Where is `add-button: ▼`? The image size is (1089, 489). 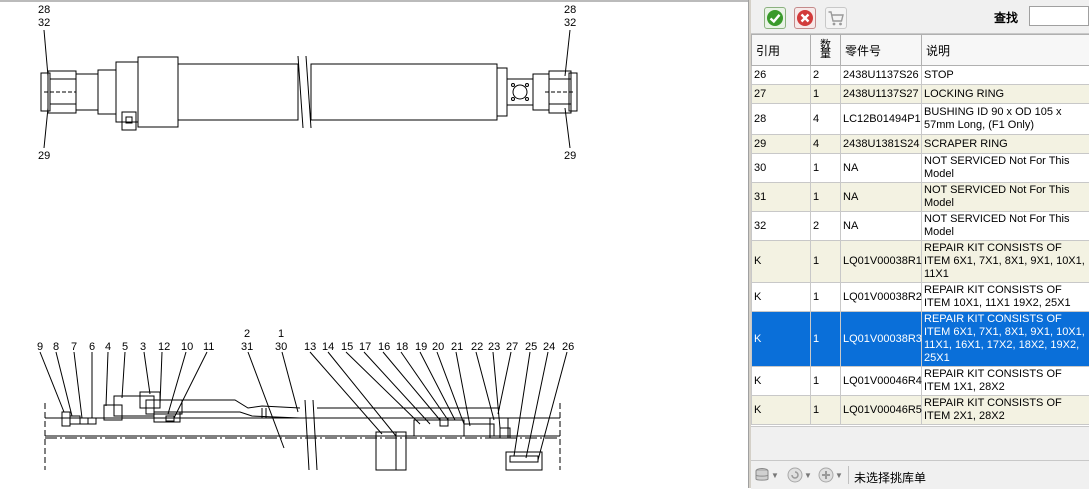
add-button: ▼ is located at coordinates (830, 475).